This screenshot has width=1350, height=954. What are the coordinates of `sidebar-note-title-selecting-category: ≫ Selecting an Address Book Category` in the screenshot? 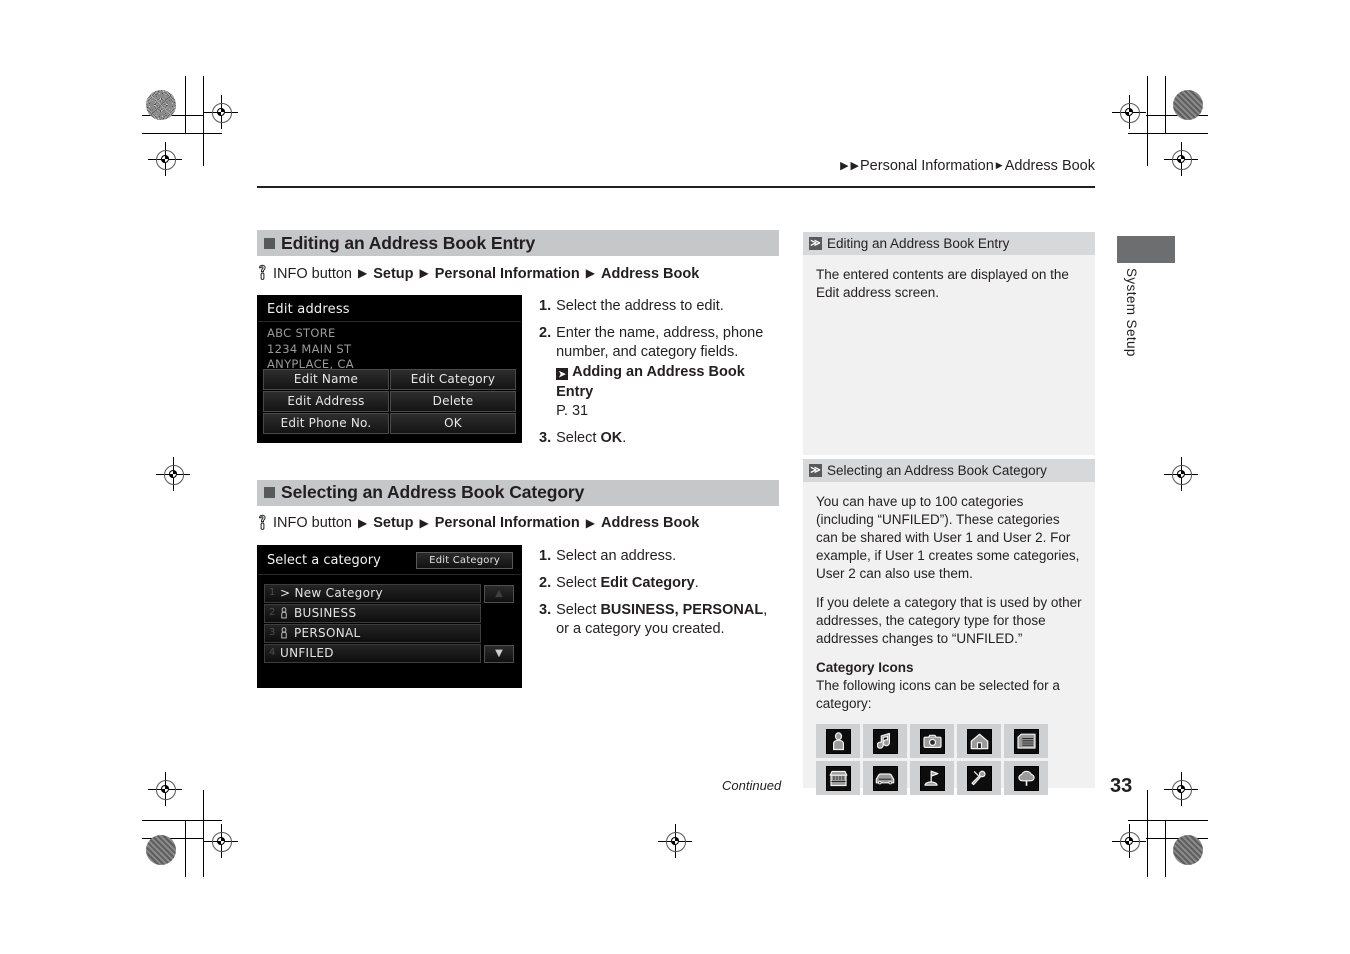 It's located at (949, 470).